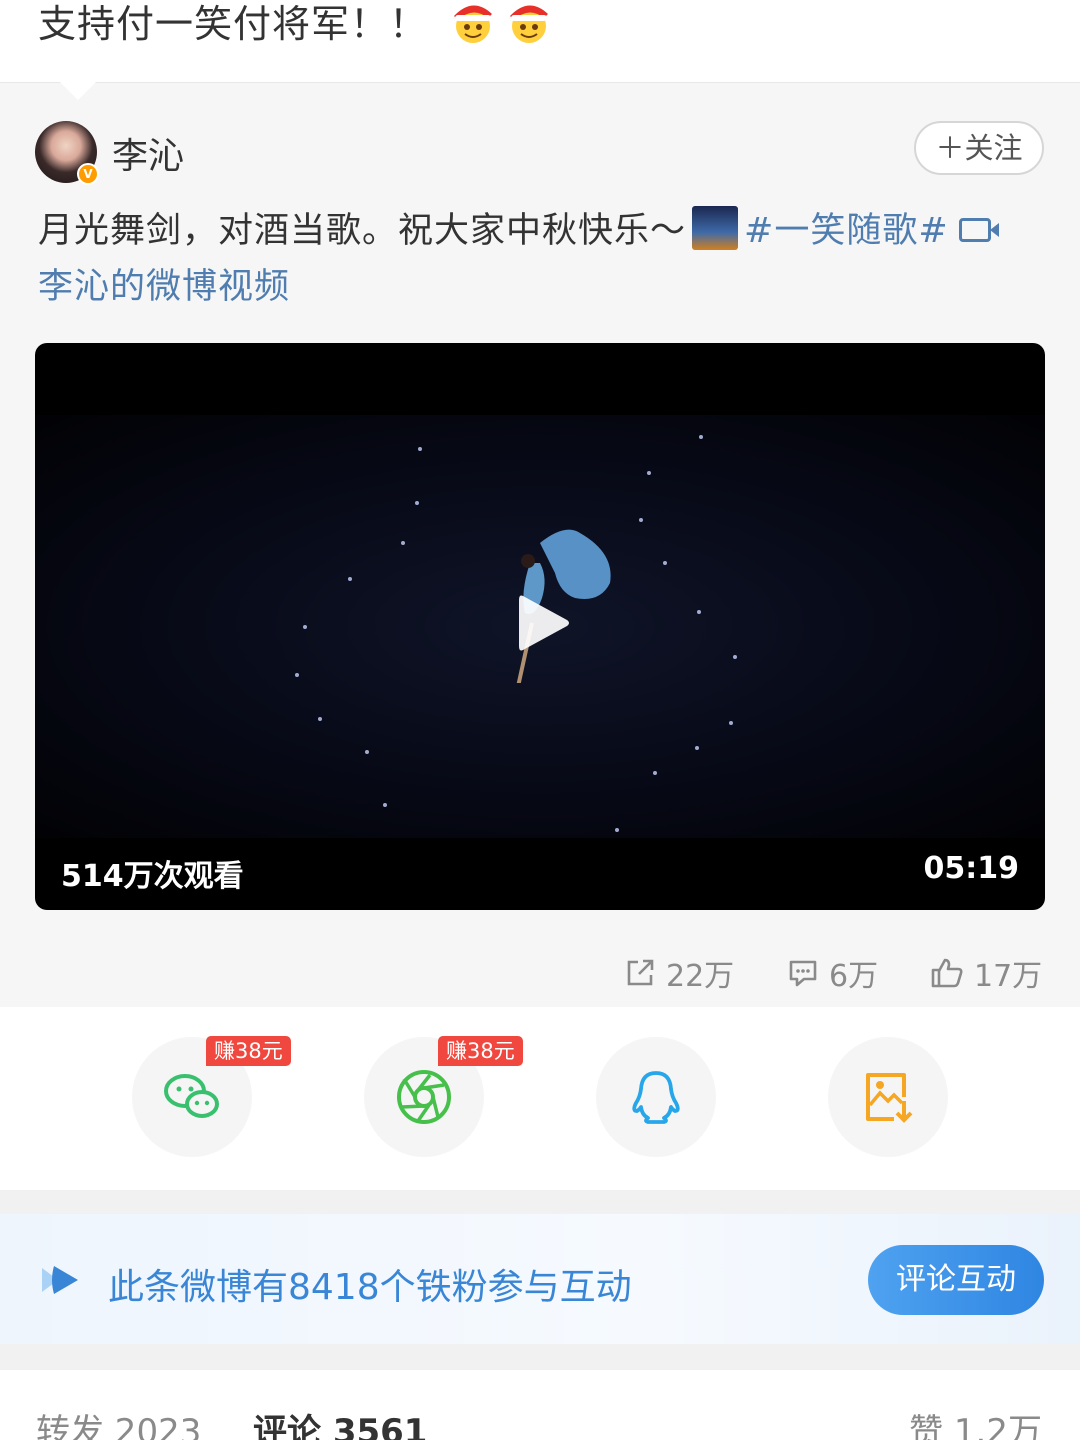 This screenshot has width=1080, height=1440. I want to click on like-count: 17万, so click(986, 973).